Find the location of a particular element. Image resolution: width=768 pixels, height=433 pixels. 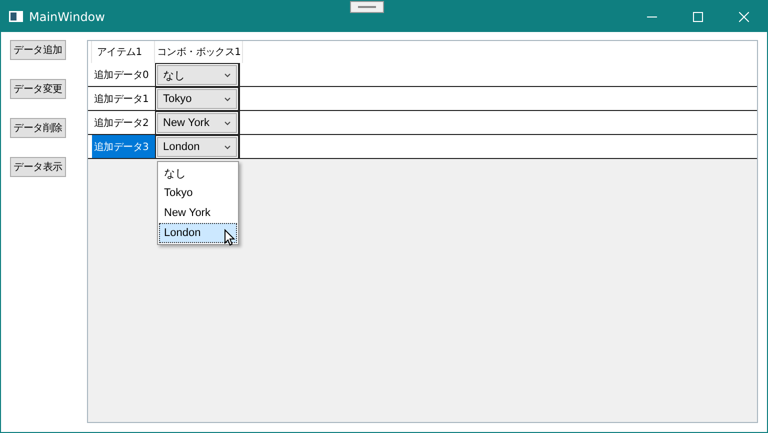

action-button: データ表示 is located at coordinates (38, 167).